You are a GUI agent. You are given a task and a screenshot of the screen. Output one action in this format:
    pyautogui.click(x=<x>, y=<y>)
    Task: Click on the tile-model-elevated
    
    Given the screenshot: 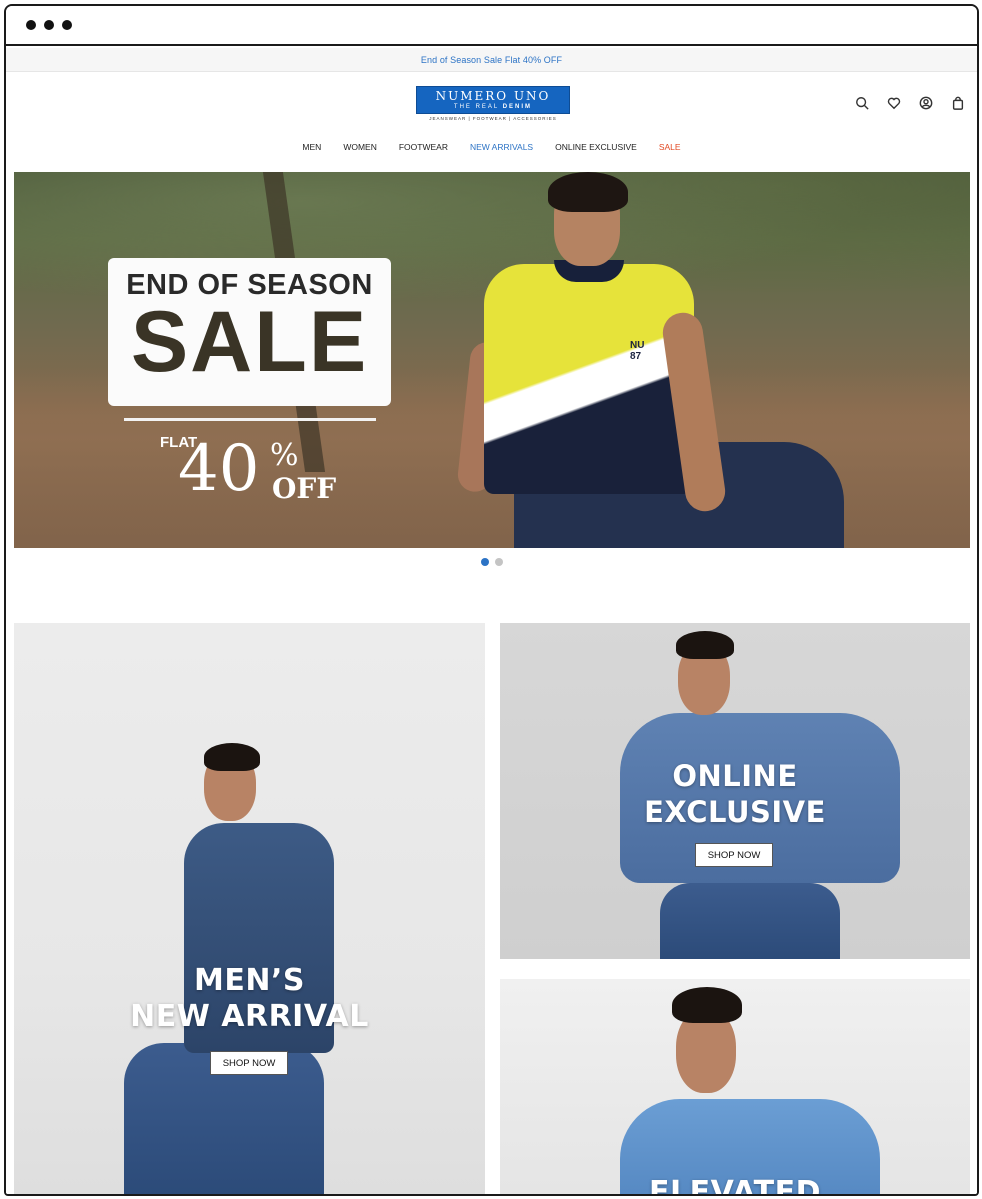 What is the action you would take?
    pyautogui.click(x=735, y=1086)
    